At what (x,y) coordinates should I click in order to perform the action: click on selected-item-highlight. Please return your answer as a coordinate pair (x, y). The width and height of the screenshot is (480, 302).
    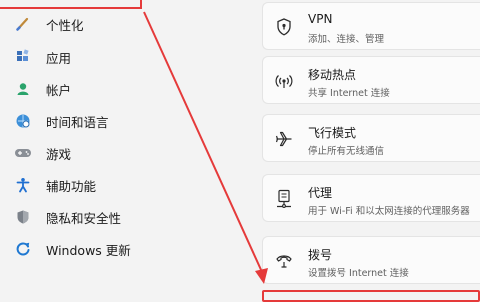
    Looking at the image, I should click on (71, 4).